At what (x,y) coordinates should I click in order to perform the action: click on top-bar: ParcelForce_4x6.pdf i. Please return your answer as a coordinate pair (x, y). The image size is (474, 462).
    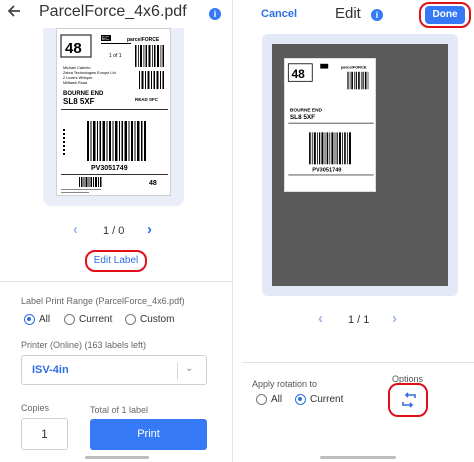
    Looking at the image, I should click on (116, 14).